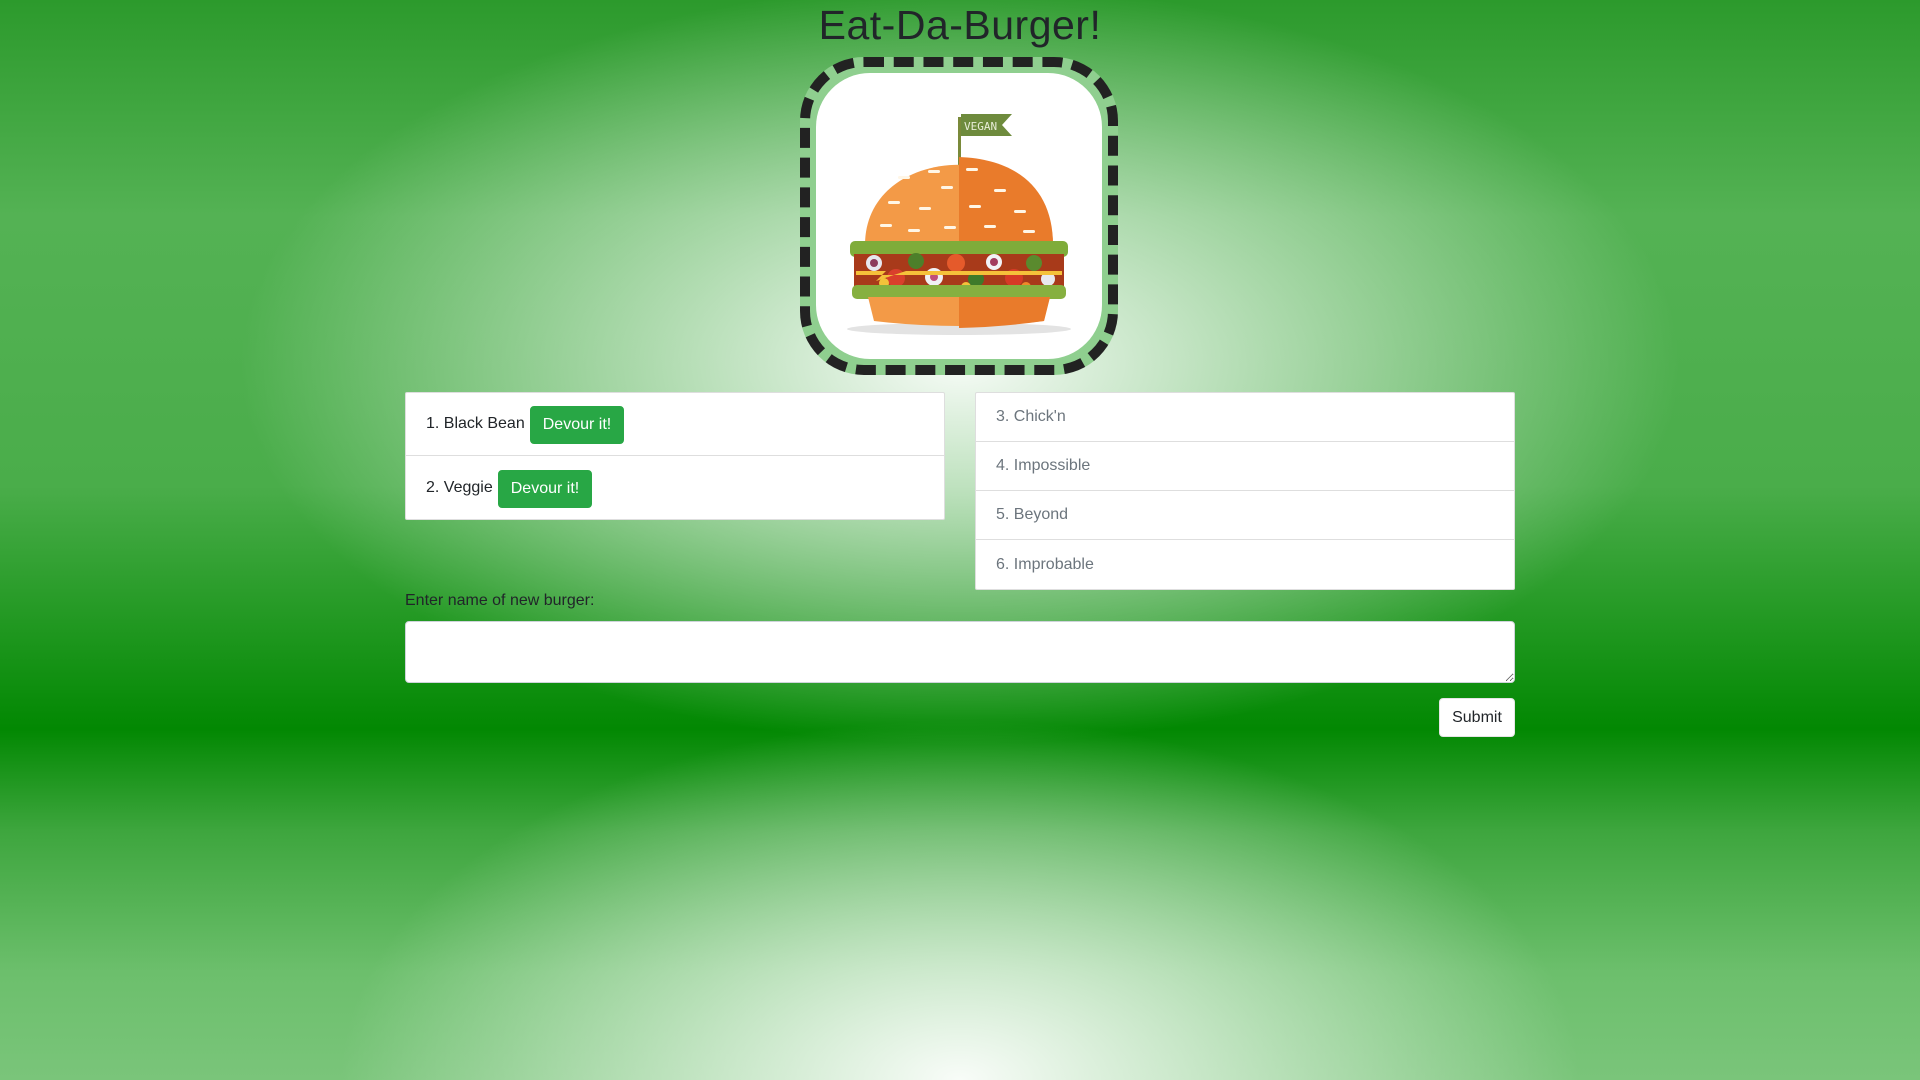 The image size is (1920, 1080). What do you see at coordinates (459, 487) in the screenshot?
I see `burger-name: 2. Veggie` at bounding box center [459, 487].